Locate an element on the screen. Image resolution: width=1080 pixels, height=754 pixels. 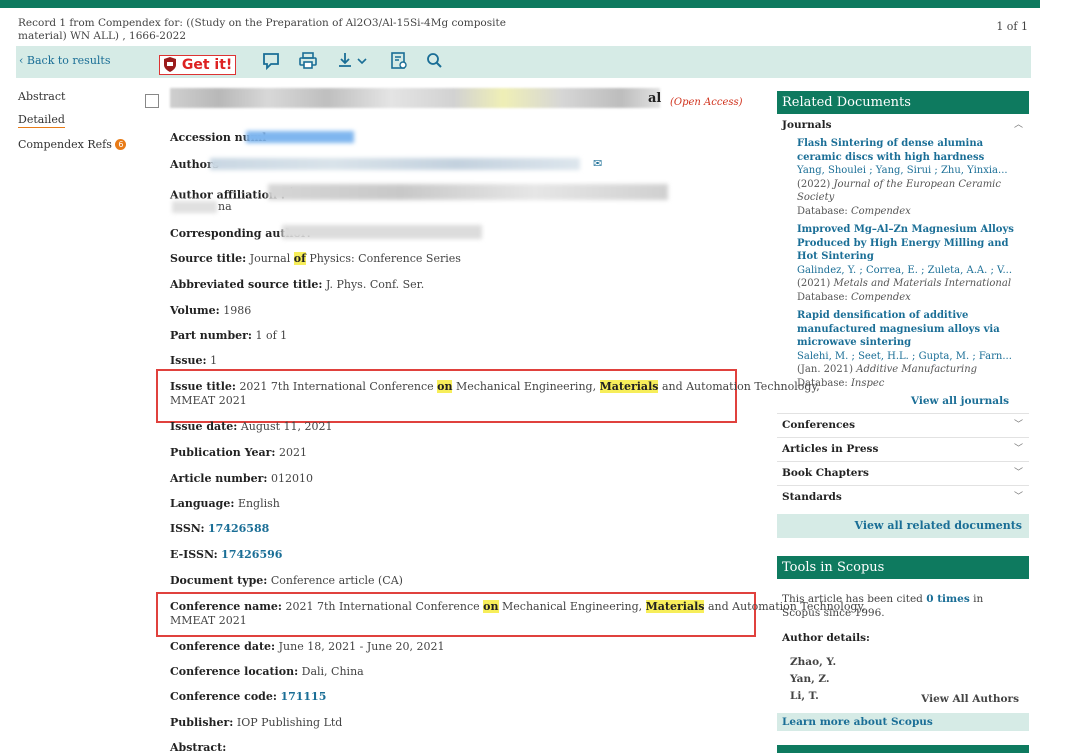
issn-label: ISSN: is located at coordinates (187, 528).